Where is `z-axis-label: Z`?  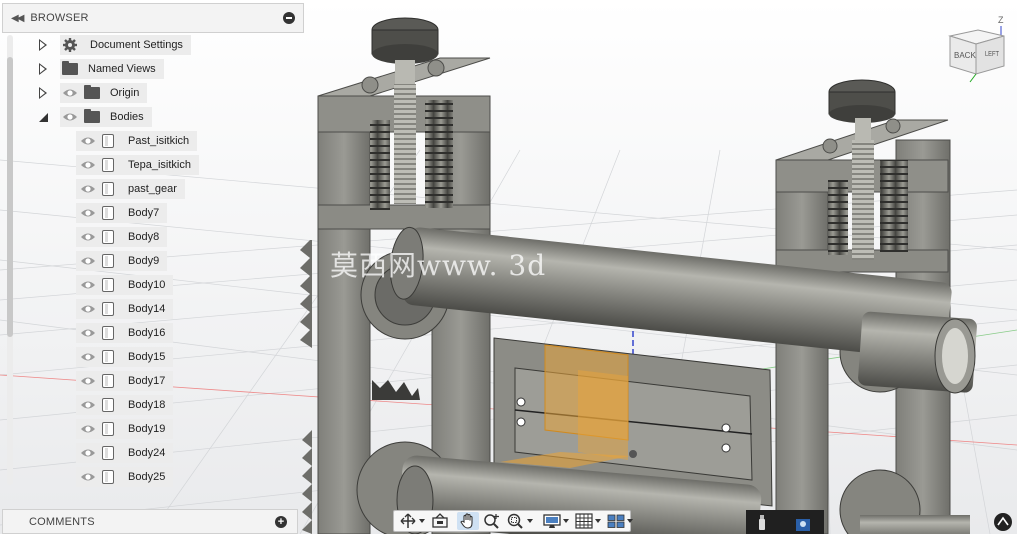 z-axis-label: Z is located at coordinates (1001, 20).